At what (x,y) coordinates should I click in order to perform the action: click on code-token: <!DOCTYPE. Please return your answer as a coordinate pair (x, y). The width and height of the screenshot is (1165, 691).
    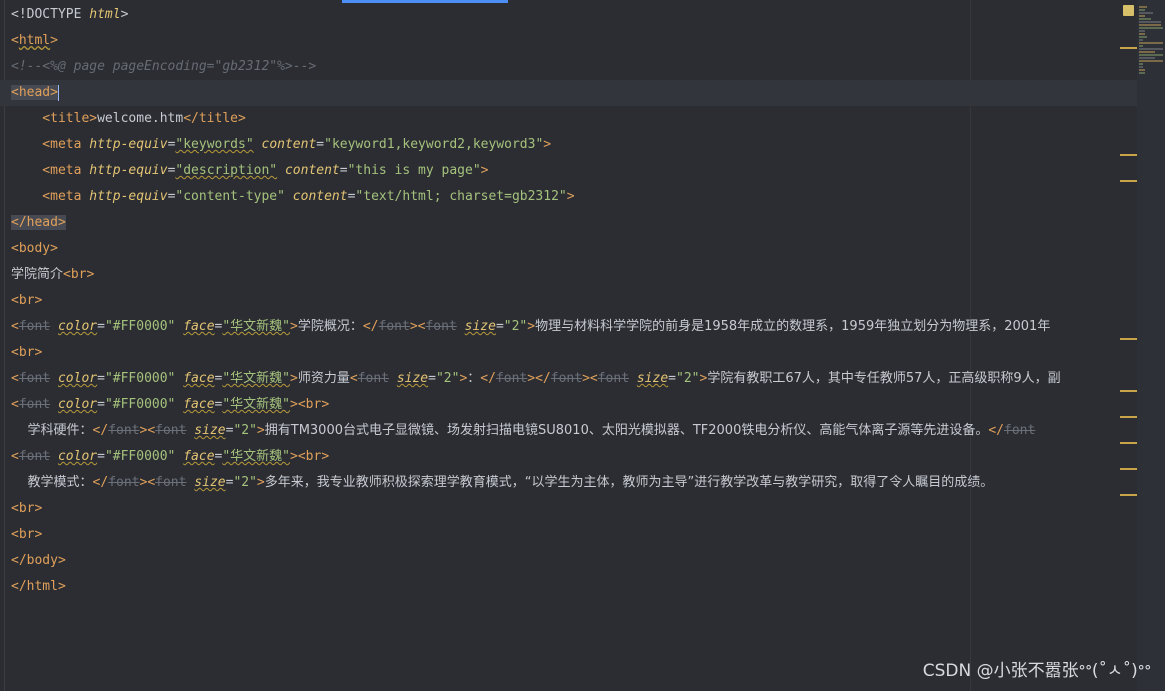
    Looking at the image, I should click on (50, 14).